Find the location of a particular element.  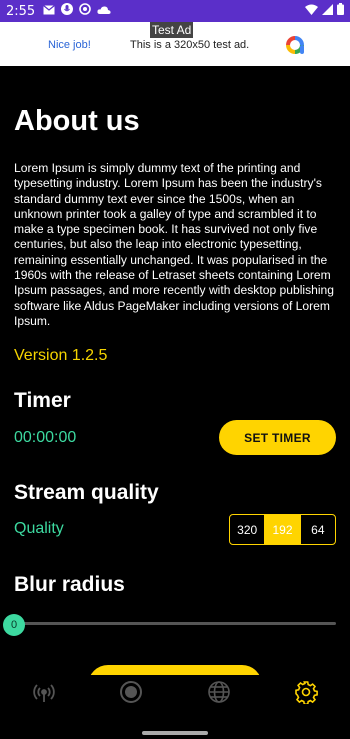

nav-record is located at coordinates (132, 694).